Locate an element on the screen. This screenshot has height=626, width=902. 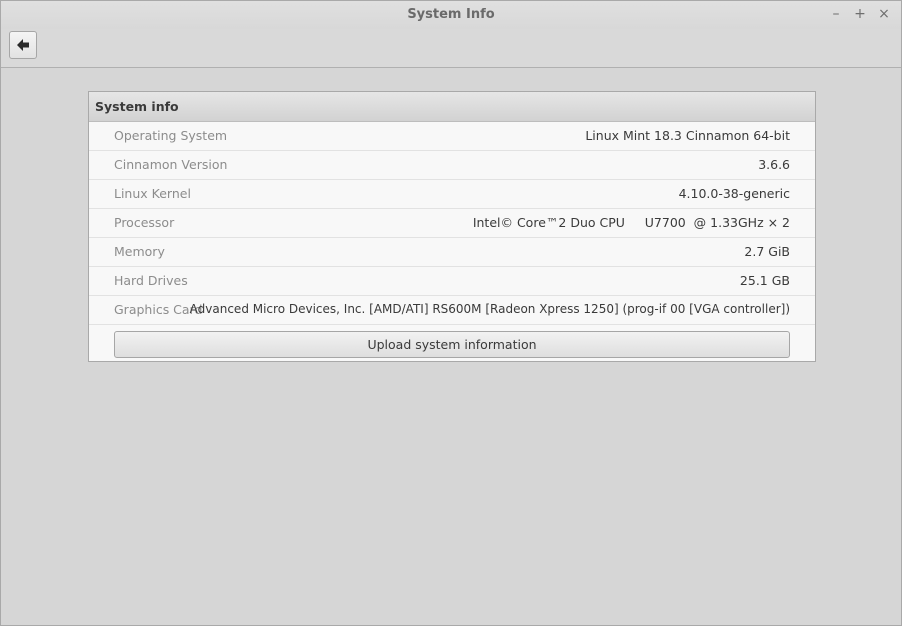
info-value: 2.7 GiB is located at coordinates (767, 251).